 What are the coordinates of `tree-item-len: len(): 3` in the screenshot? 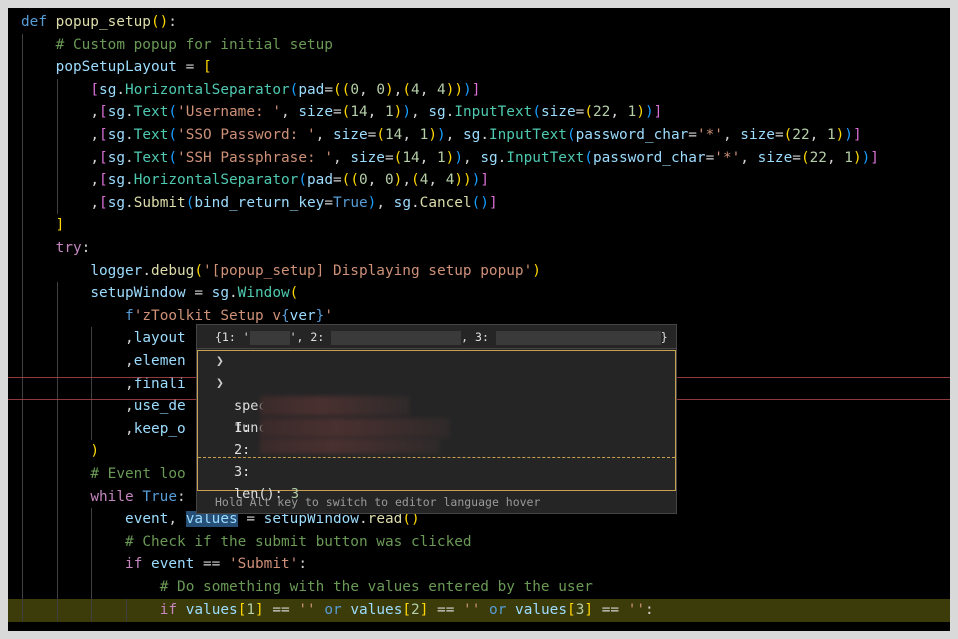 It's located at (436, 481).